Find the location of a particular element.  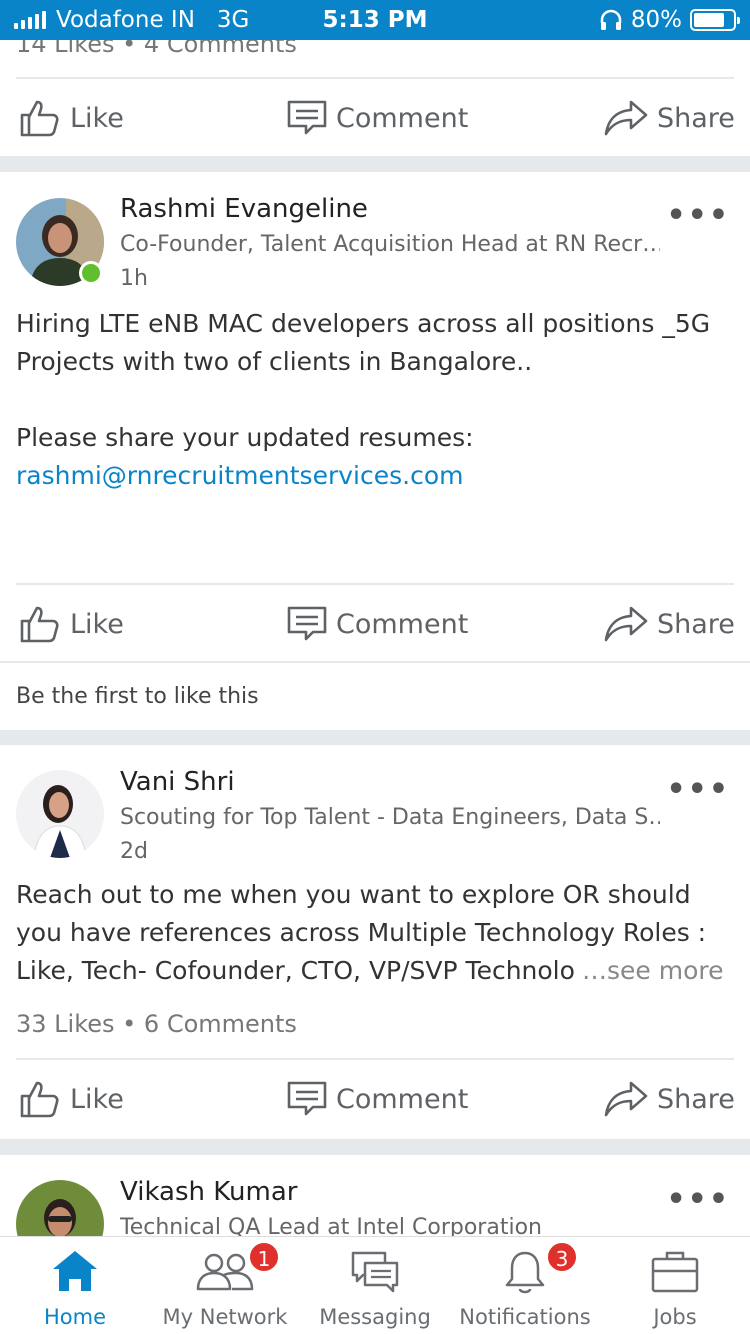

nav-label: Messaging is located at coordinates (375, 1317).